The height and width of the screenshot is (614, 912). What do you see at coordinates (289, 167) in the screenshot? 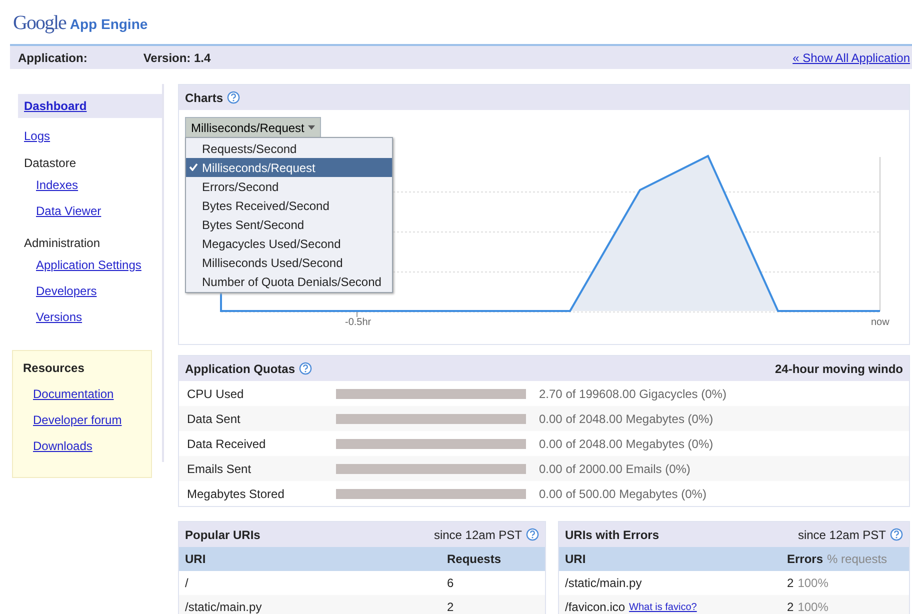
I see `dropdown-option: Milliseconds/Request` at bounding box center [289, 167].